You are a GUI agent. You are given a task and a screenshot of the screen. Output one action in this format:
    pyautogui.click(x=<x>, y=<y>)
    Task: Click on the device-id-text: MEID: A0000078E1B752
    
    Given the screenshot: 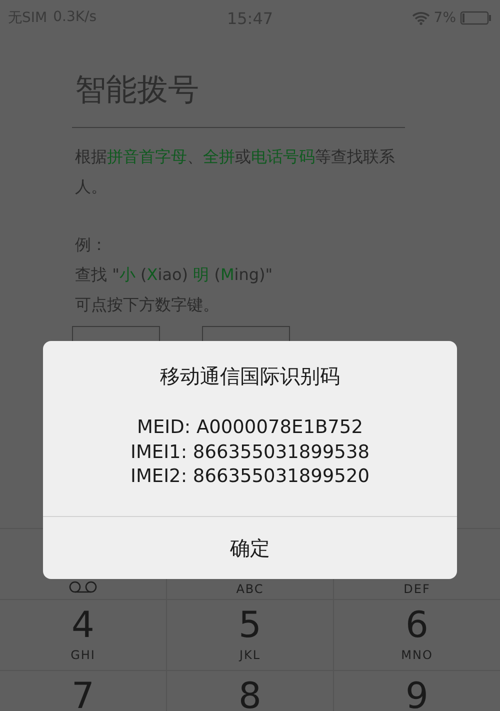 What is the action you would take?
    pyautogui.click(x=250, y=428)
    